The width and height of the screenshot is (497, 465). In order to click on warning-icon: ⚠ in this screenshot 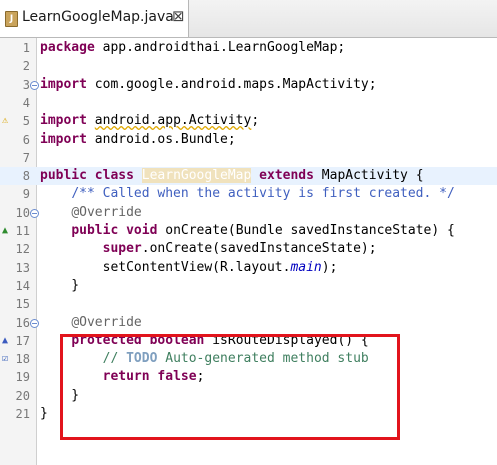, I will do `click(5, 121)`.